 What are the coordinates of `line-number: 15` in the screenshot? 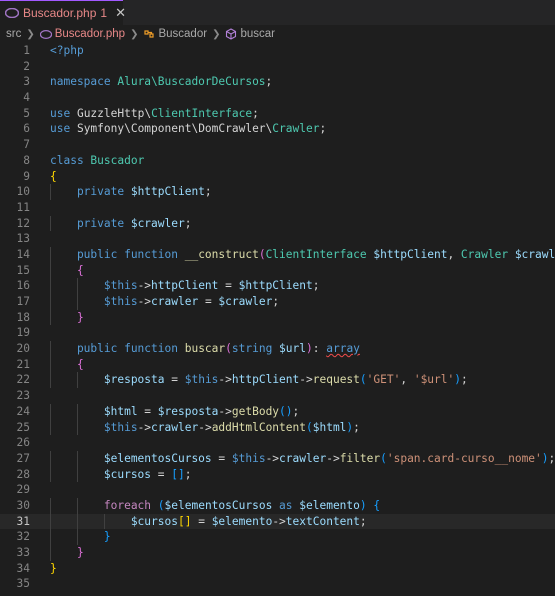 It's located at (23, 270).